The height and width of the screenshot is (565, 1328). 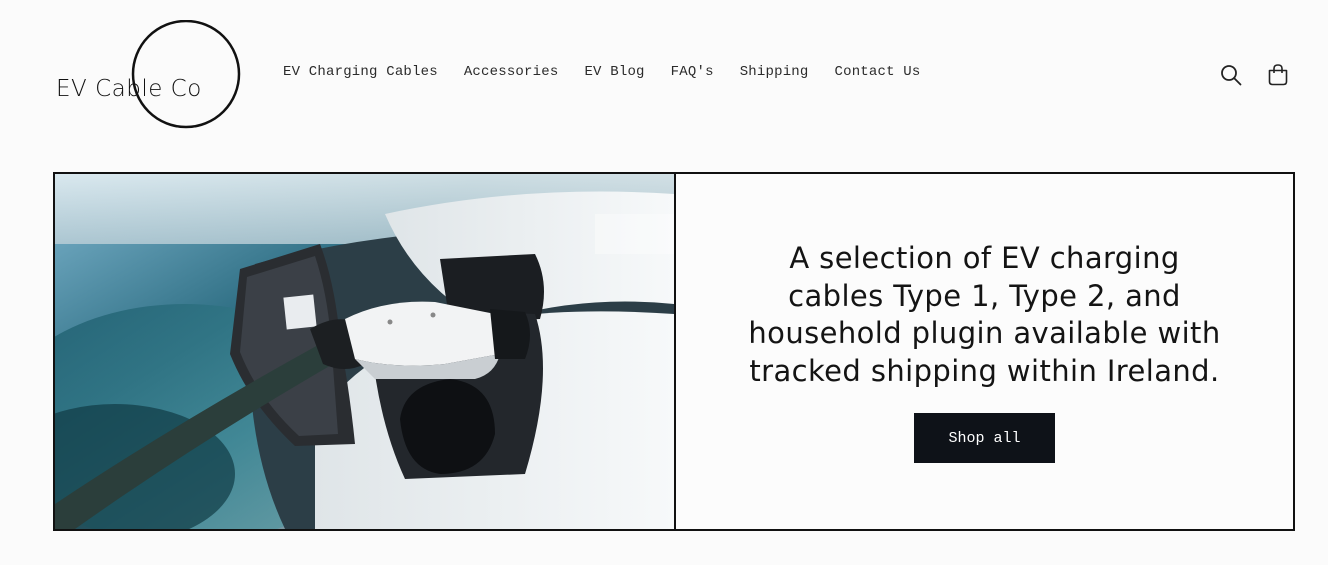 I want to click on logo-link: EV Cable Co, so click(x=149, y=75).